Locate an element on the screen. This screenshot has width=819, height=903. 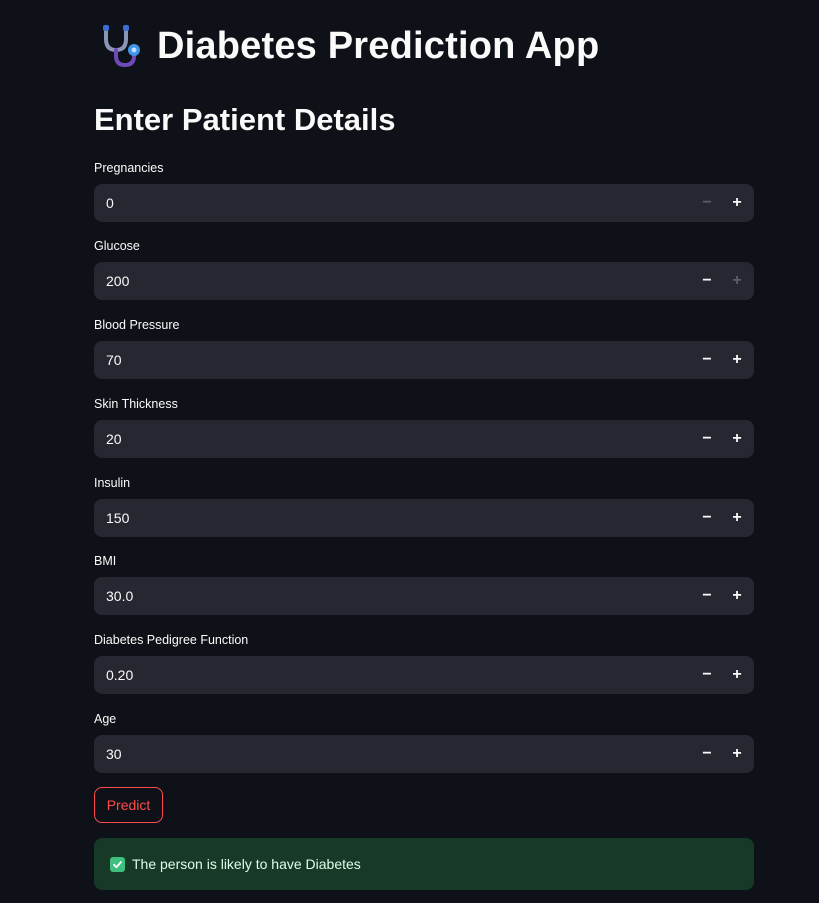
number-value: 20 is located at coordinates (393, 439).